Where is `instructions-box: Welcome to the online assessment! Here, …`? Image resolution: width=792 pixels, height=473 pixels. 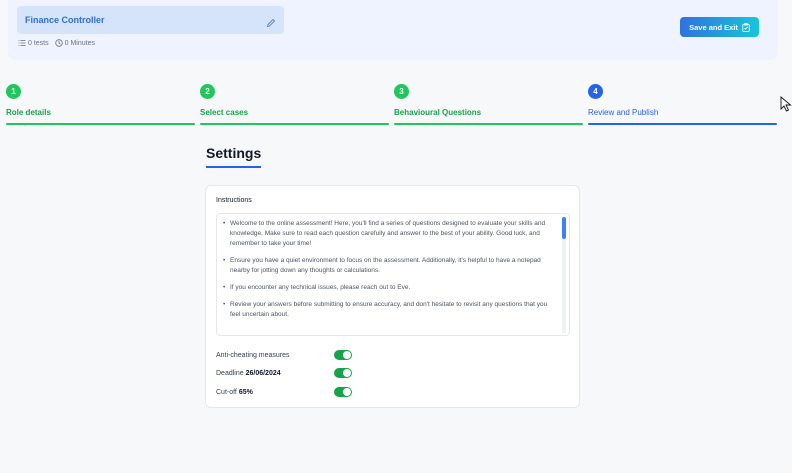
instructions-box: Welcome to the online assessment! Here, … is located at coordinates (393, 274).